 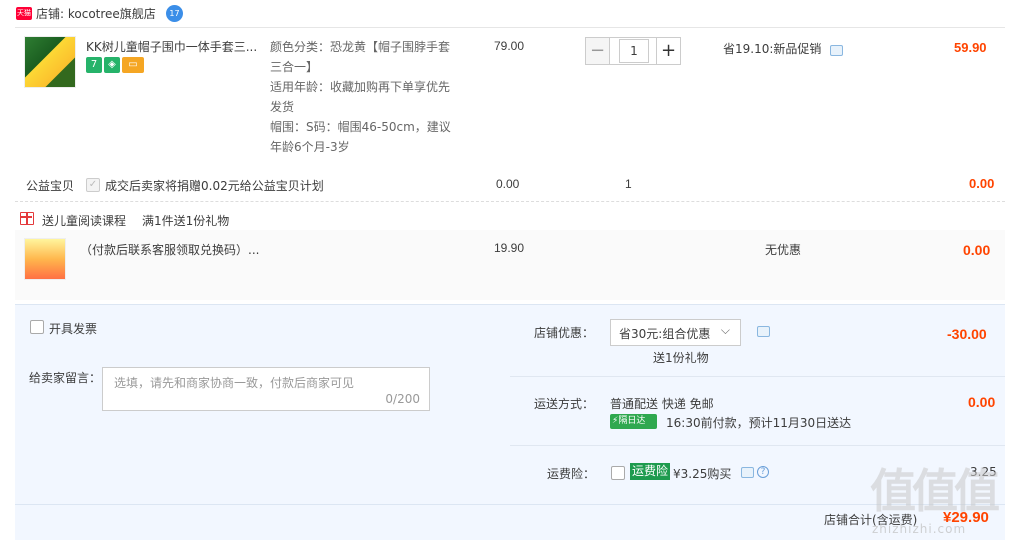 I want to click on quantity-stepper: − 1 +, so click(x=633, y=51).